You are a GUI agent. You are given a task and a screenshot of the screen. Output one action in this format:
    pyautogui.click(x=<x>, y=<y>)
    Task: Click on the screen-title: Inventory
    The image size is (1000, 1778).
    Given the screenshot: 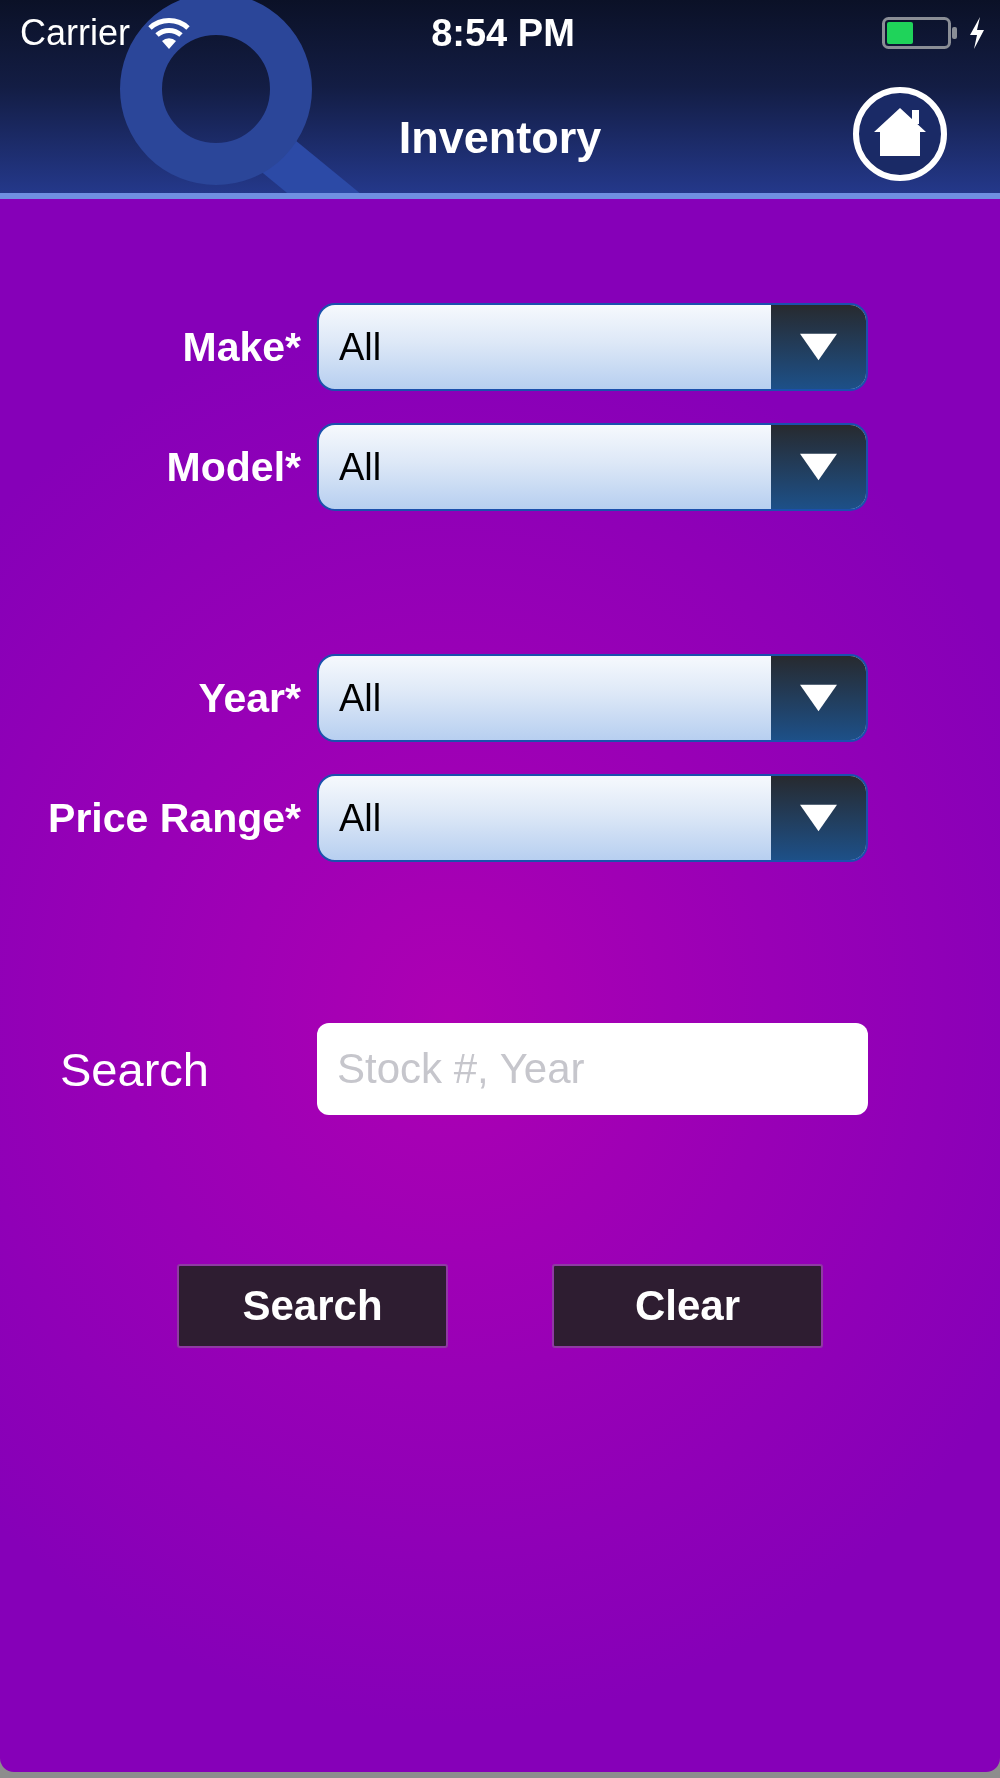 What is the action you would take?
    pyautogui.click(x=500, y=135)
    